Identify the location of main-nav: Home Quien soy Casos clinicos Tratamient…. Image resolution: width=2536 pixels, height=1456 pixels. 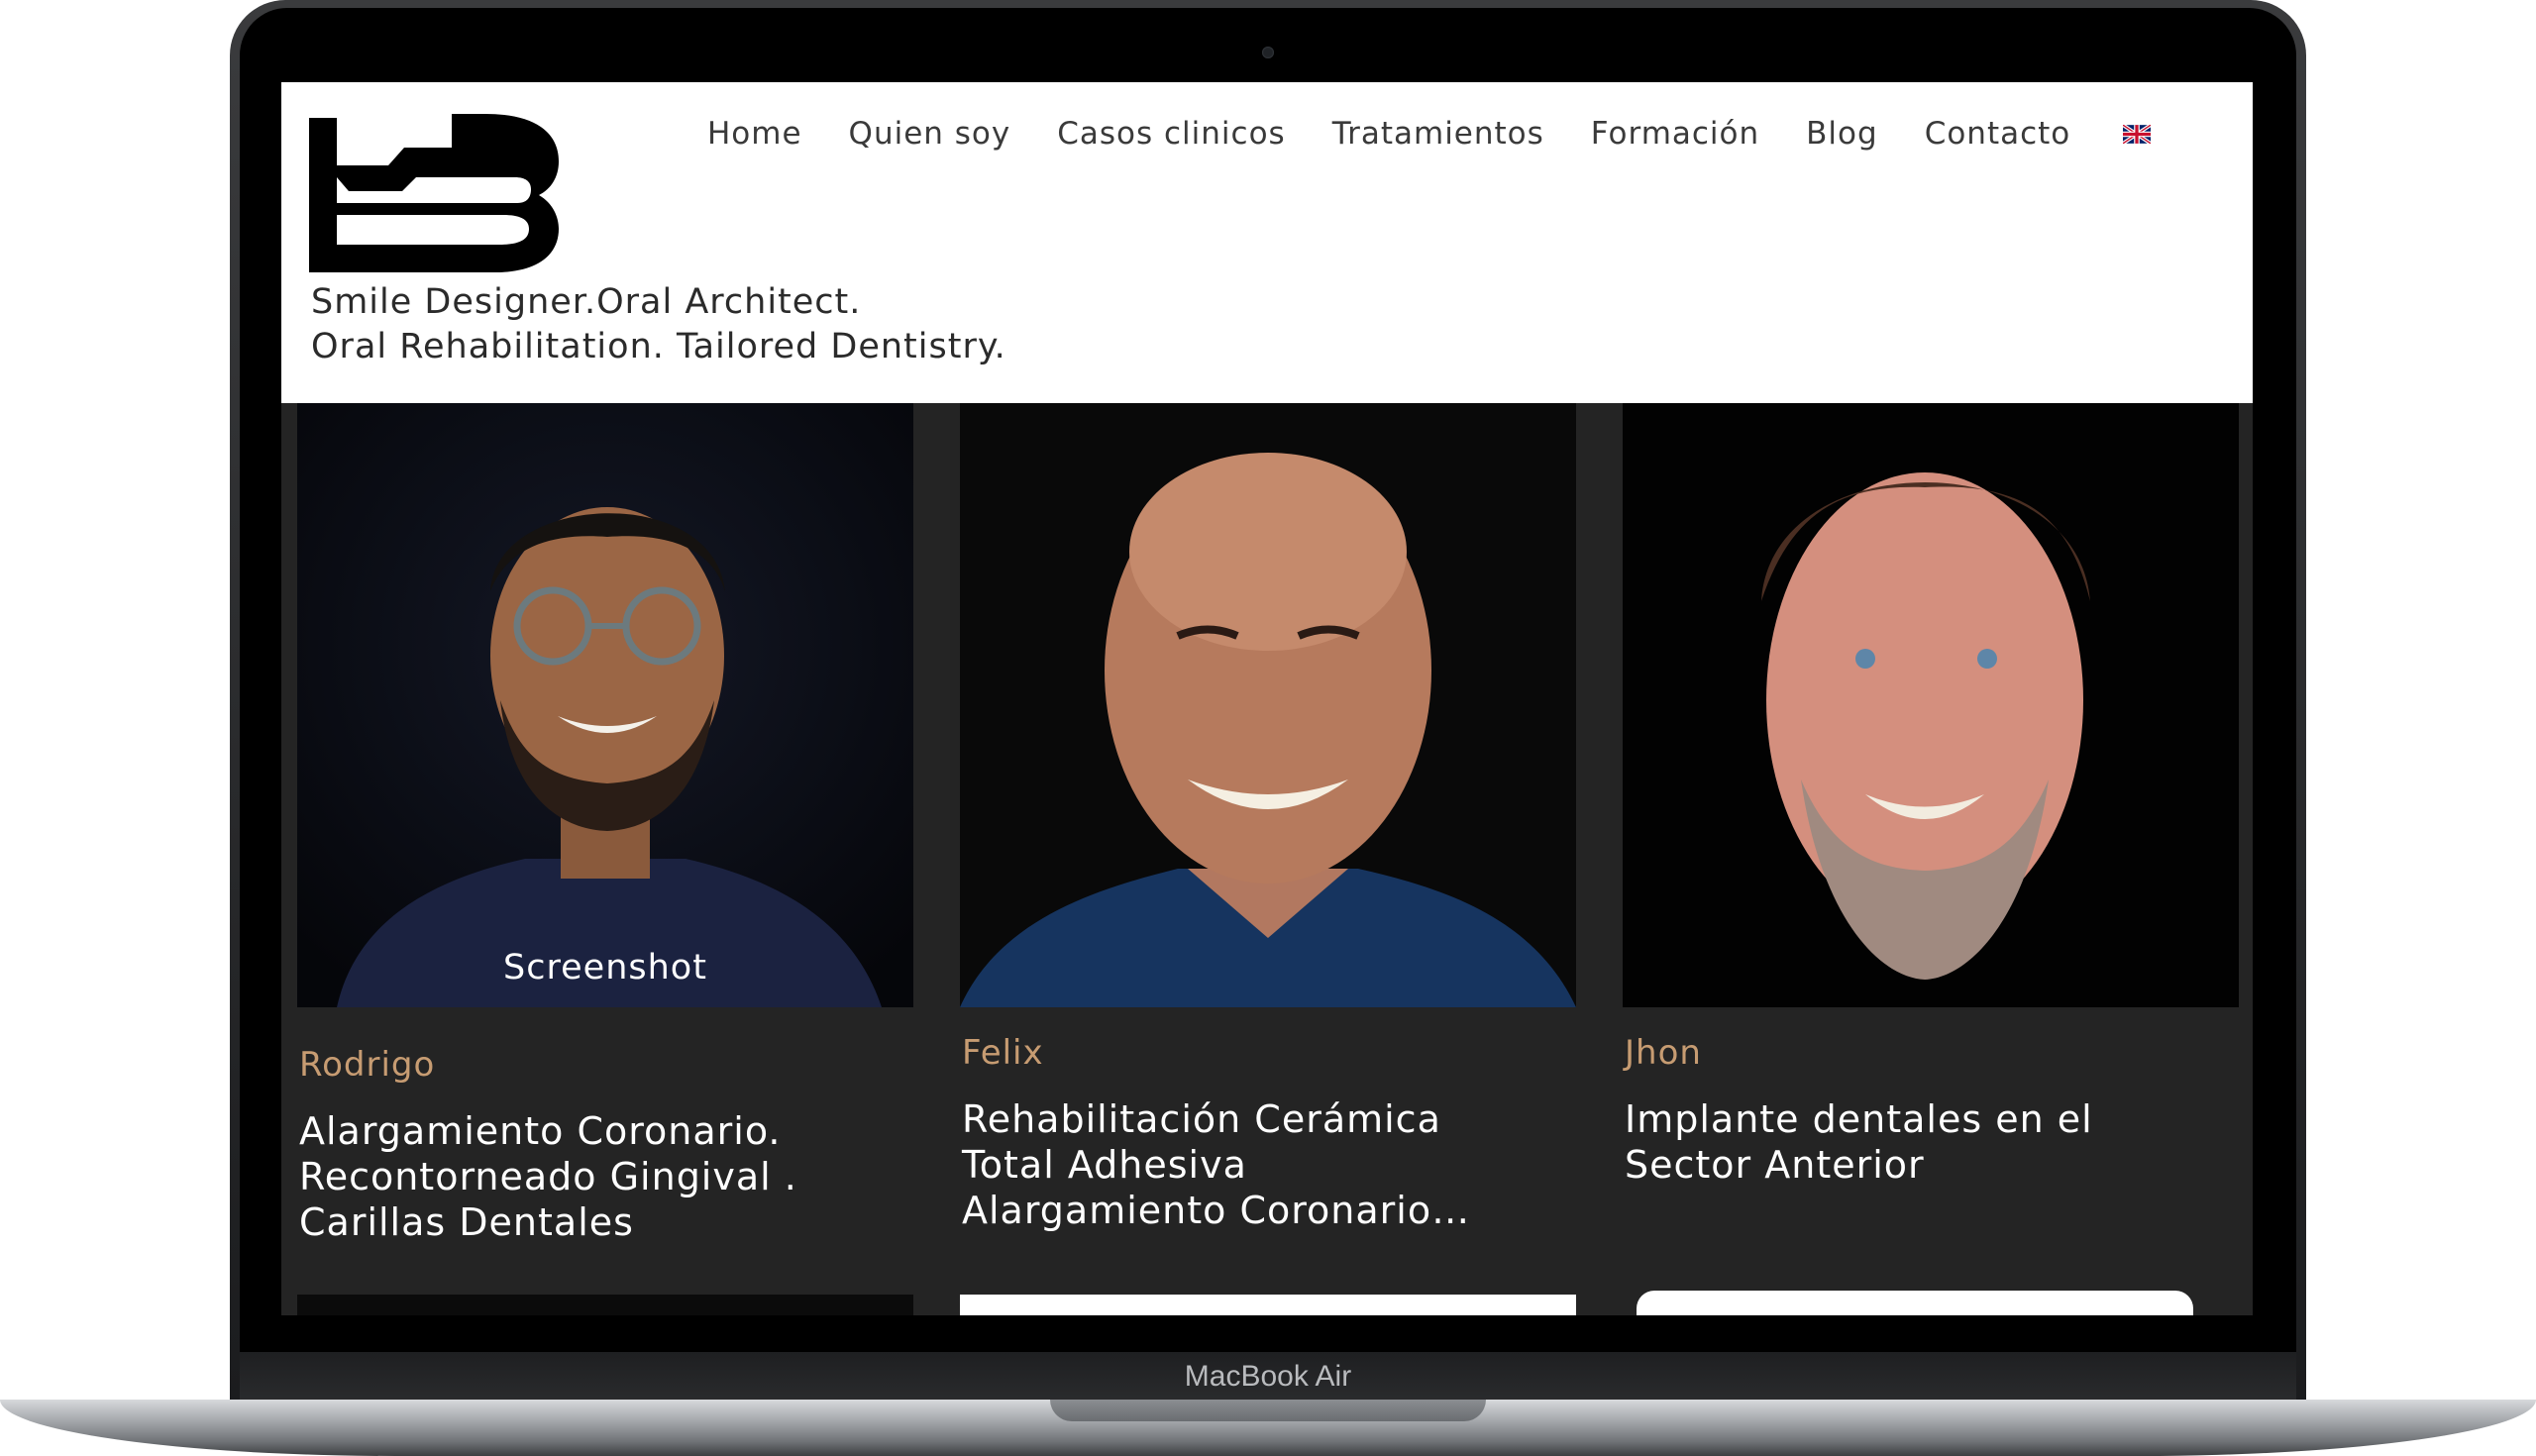
(1429, 133).